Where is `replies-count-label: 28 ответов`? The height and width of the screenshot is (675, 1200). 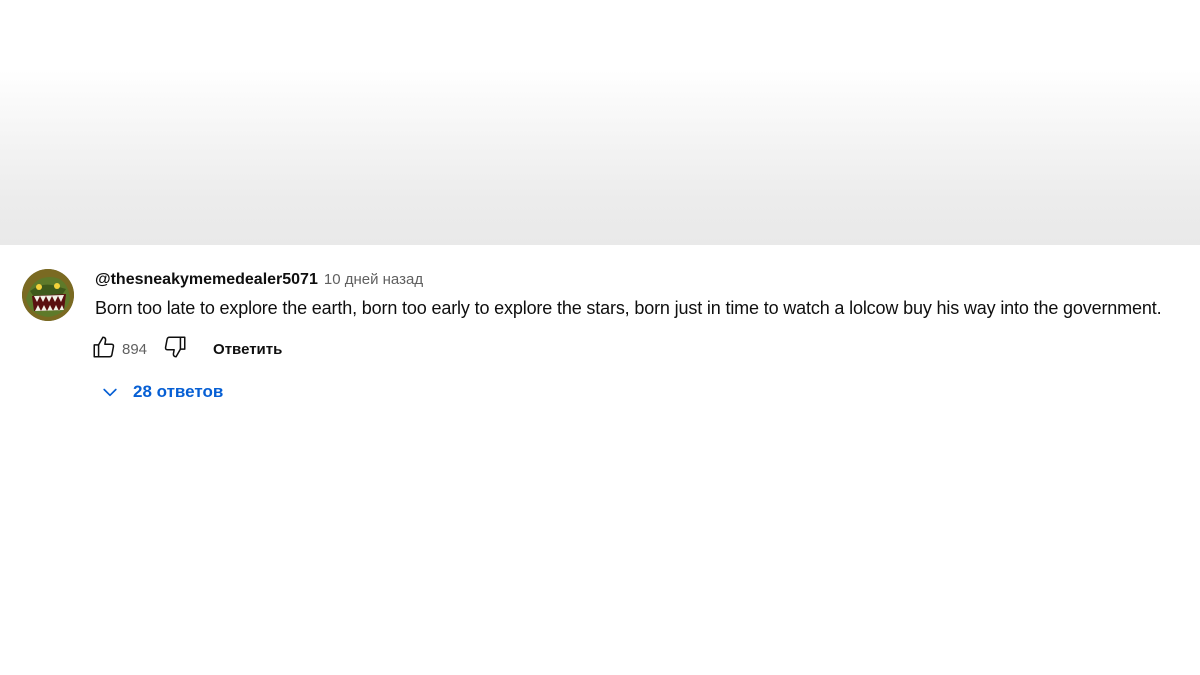 replies-count-label: 28 ответов is located at coordinates (178, 391).